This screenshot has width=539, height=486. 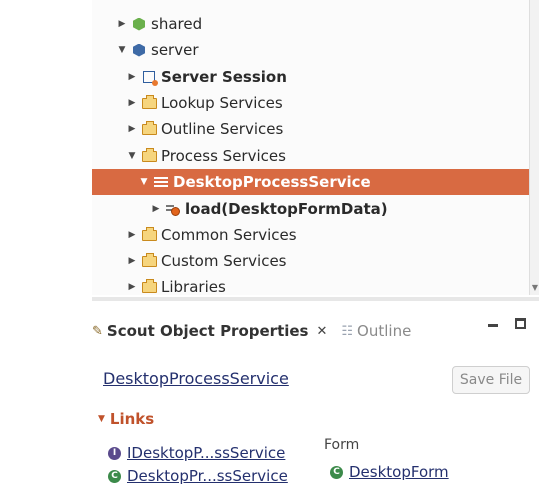 I want to click on tab-label: Scout Object Properties, so click(x=207, y=331).